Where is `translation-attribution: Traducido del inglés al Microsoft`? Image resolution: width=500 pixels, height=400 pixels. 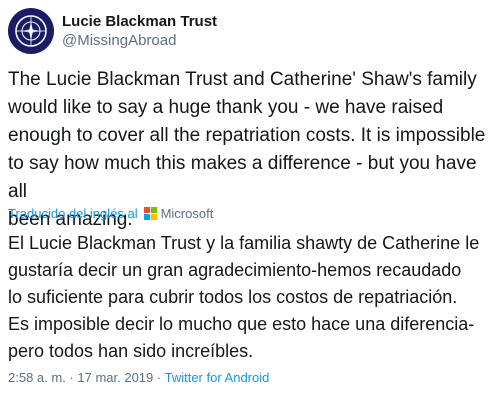
translation-attribution: Traducido del inglés al Microsoft is located at coordinates (110, 213).